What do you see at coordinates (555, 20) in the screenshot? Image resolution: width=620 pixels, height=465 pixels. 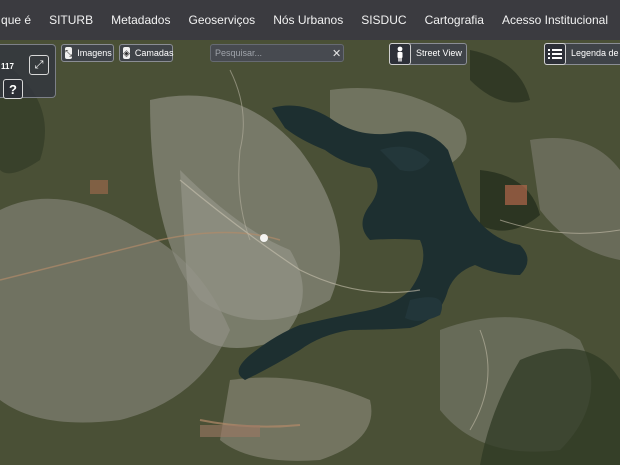 I see `nav-item-acesso-institucional: Acesso Institucional` at bounding box center [555, 20].